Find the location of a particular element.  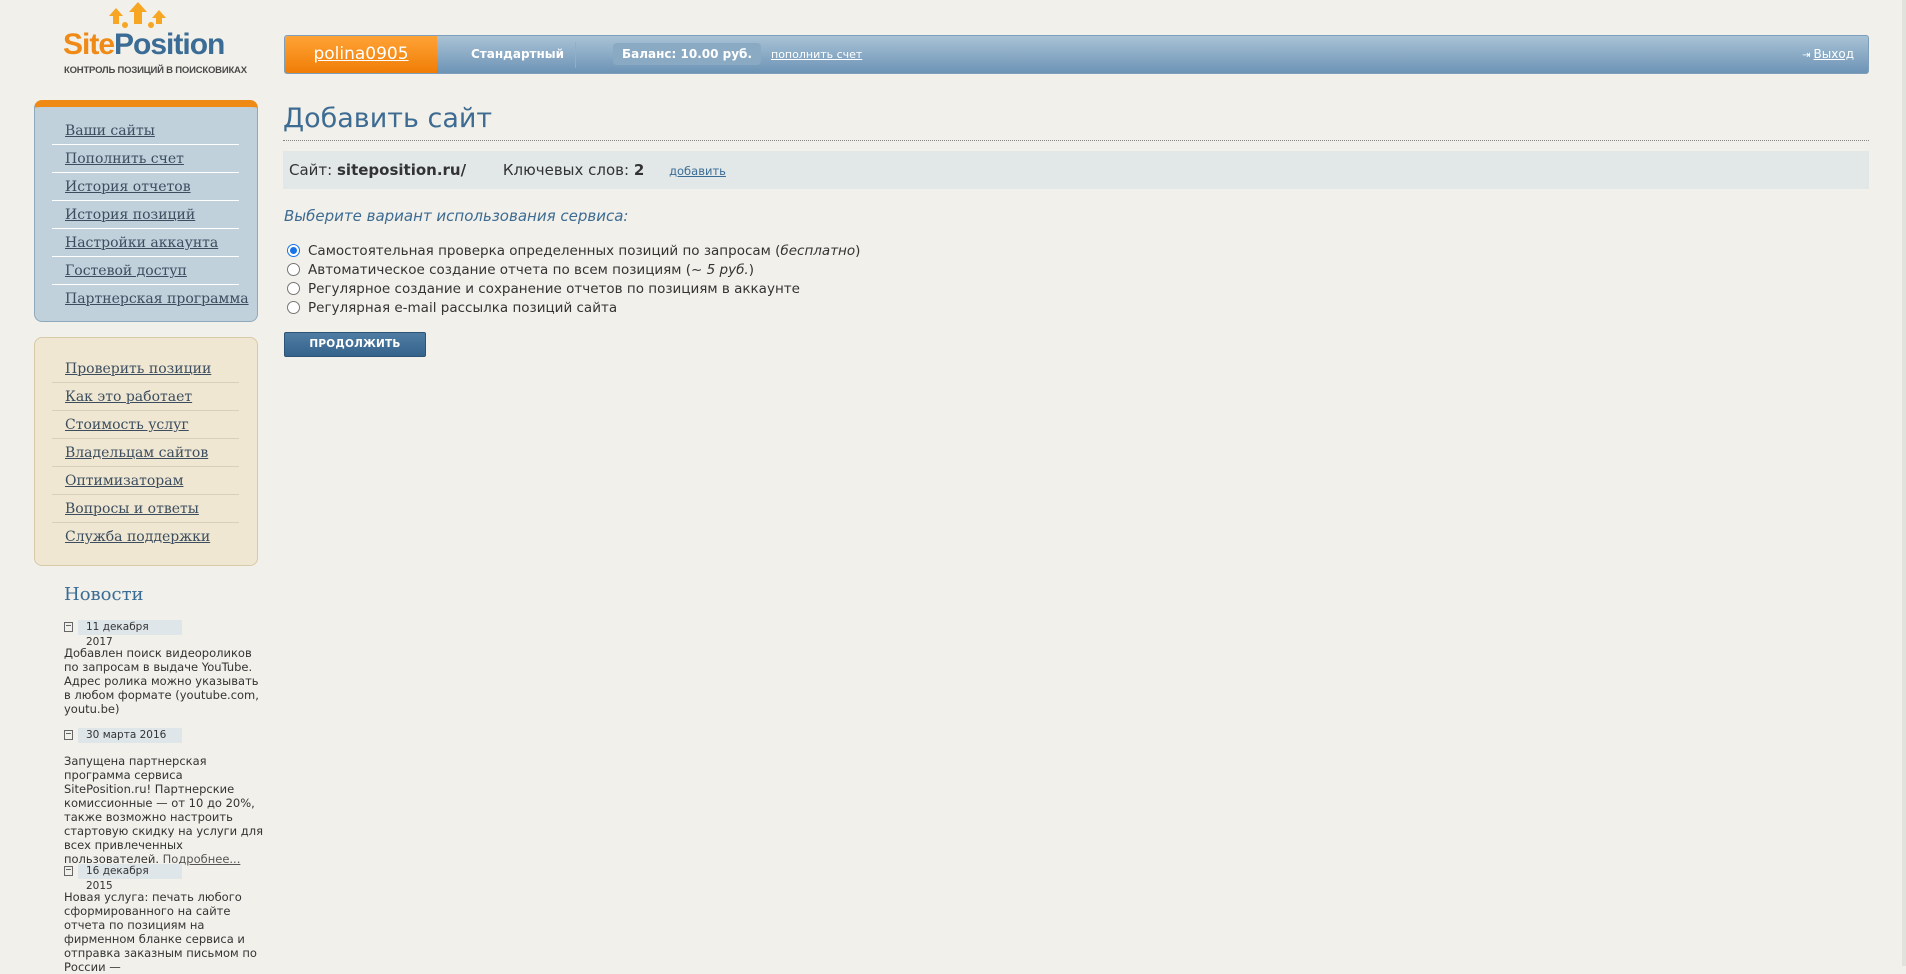

logo-arrows-icon is located at coordinates (137, 15).